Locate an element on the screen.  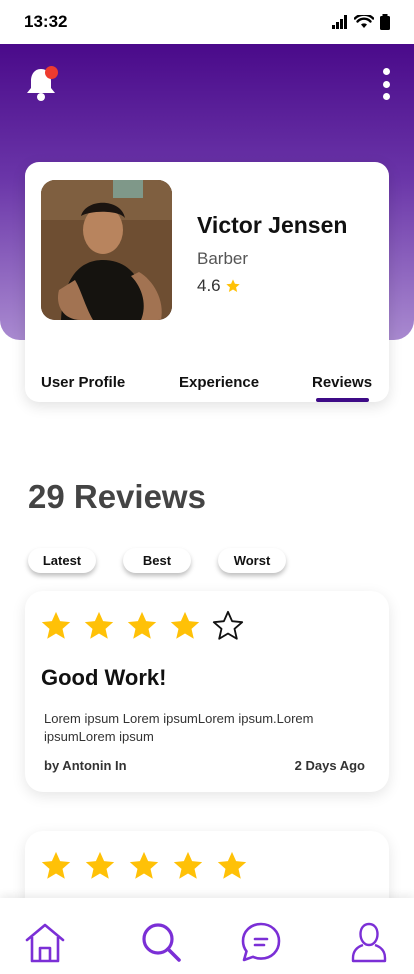
active-tab-indicator is located at coordinates (342, 400).